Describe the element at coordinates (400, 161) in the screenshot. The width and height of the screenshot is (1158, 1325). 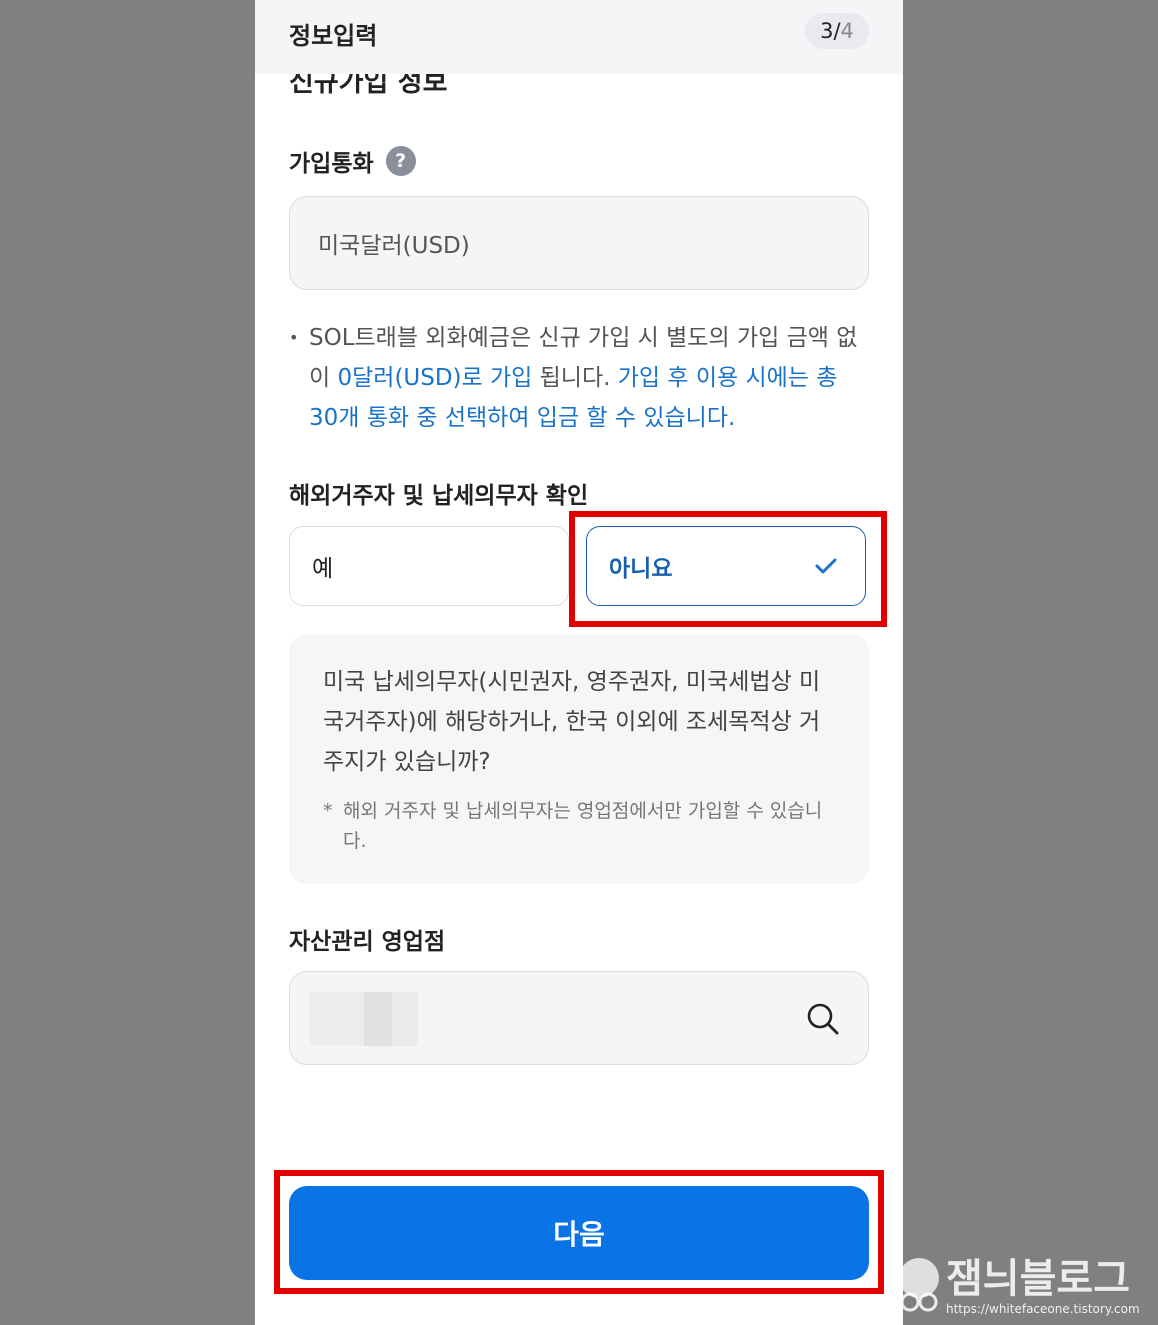
I see `help-icon: ?` at that location.